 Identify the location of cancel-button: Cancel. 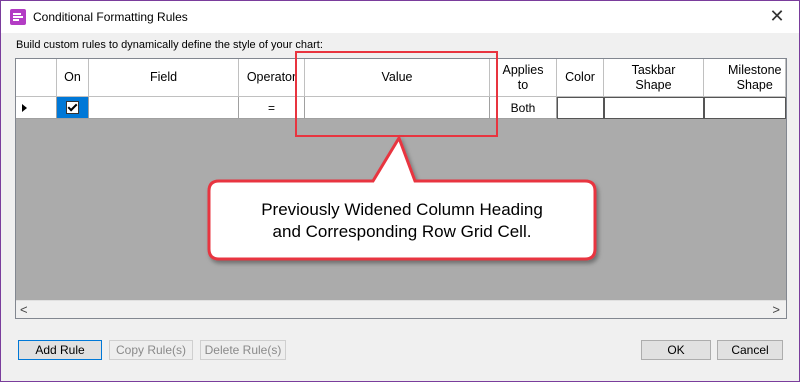
(750, 350).